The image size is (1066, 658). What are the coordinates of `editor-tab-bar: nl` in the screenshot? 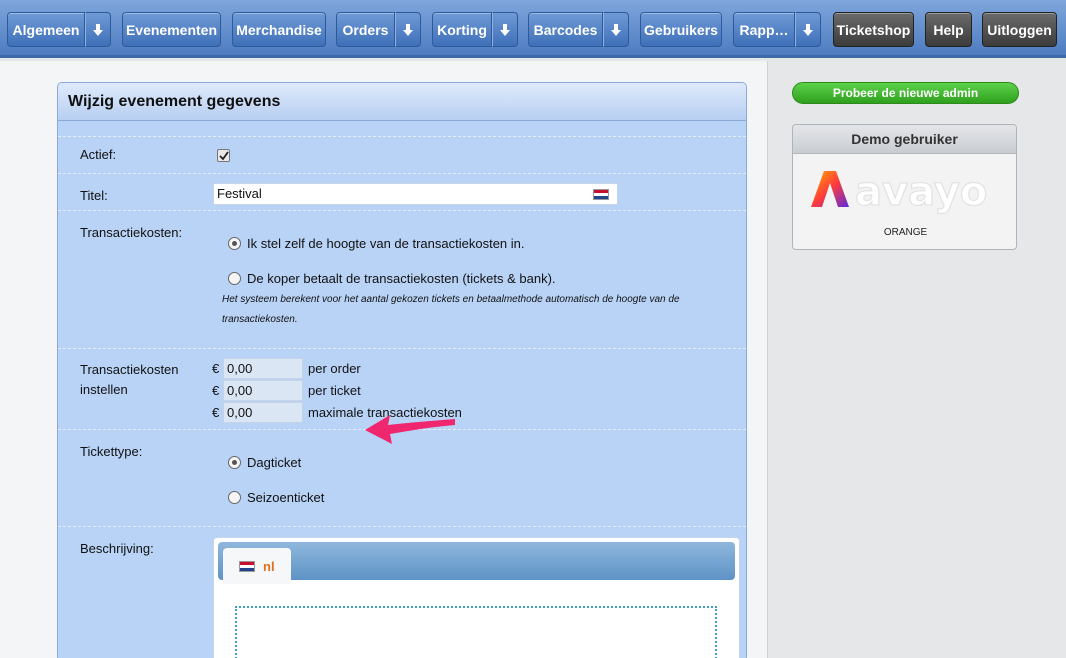 It's located at (476, 563).